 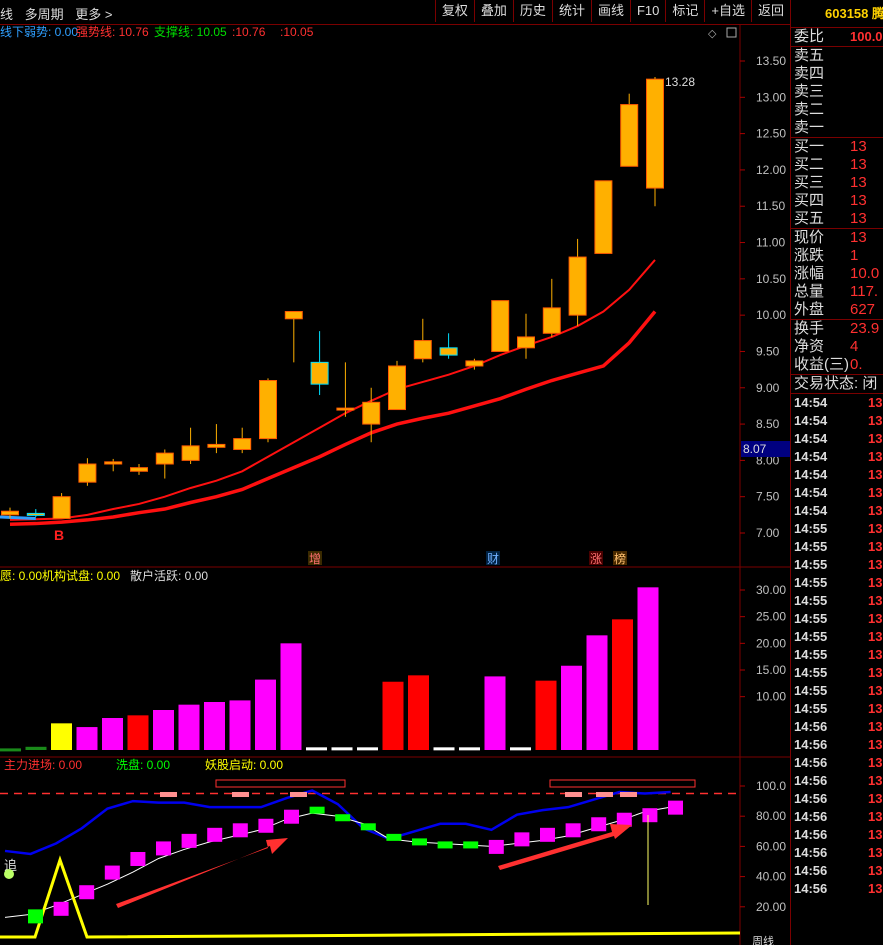 What do you see at coordinates (809, 36) in the screenshot?
I see `ratio-label: 委比` at bounding box center [809, 36].